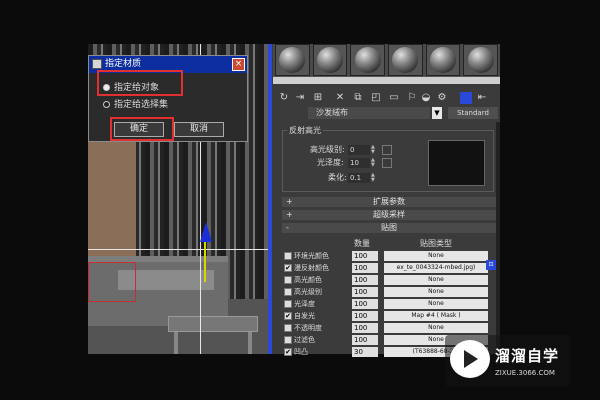  Describe the element at coordinates (238, 64) in the screenshot. I see `close-icon: ×` at that location.